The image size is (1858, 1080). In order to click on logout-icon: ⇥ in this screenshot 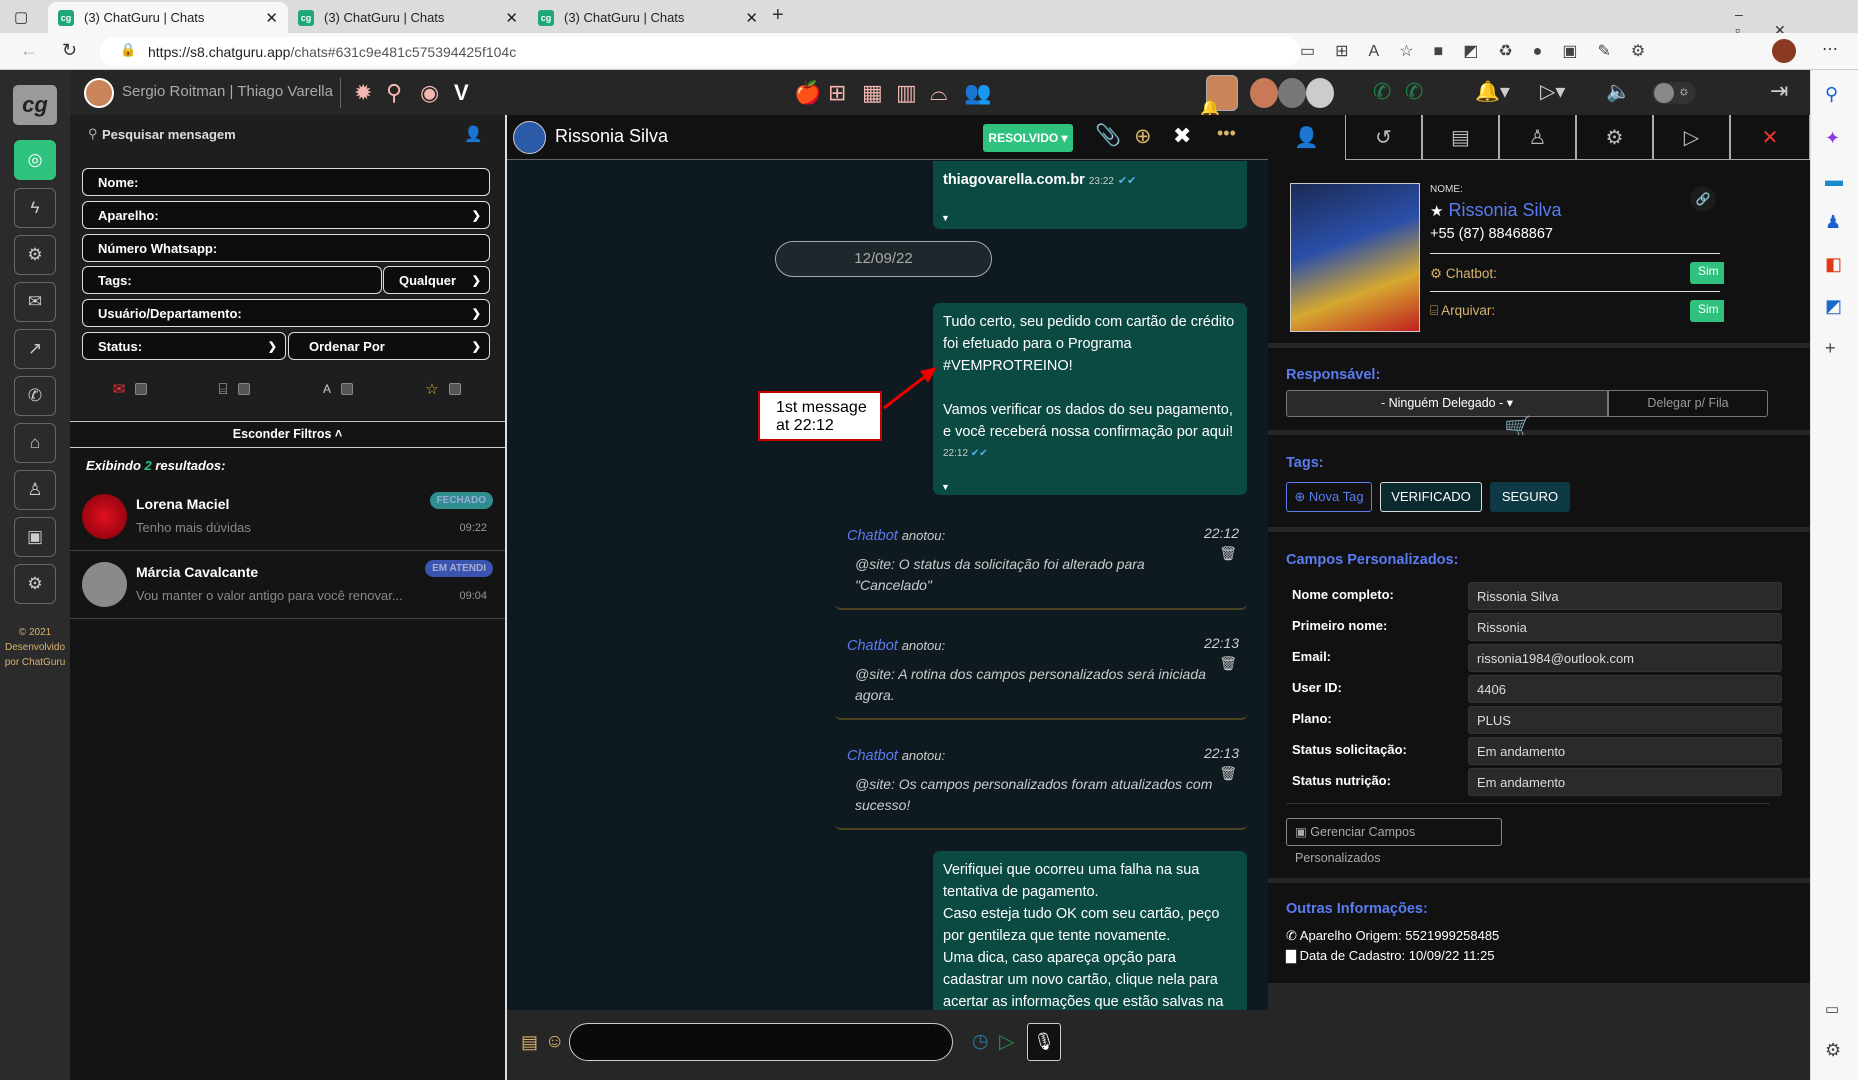, I will do `click(1779, 91)`.